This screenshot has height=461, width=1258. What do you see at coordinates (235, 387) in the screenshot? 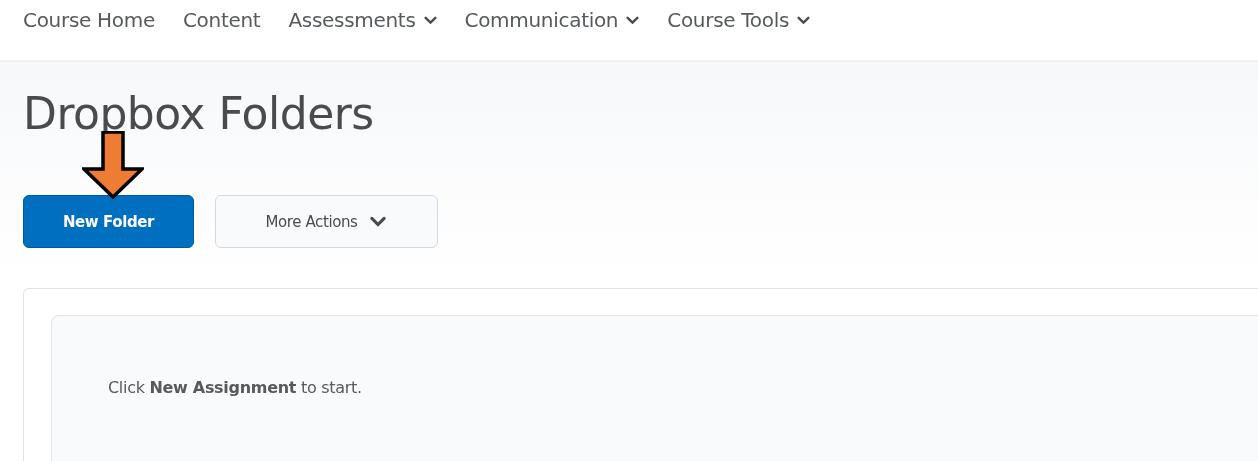
I see `empty-state-message: Click New Assignment to start.` at bounding box center [235, 387].